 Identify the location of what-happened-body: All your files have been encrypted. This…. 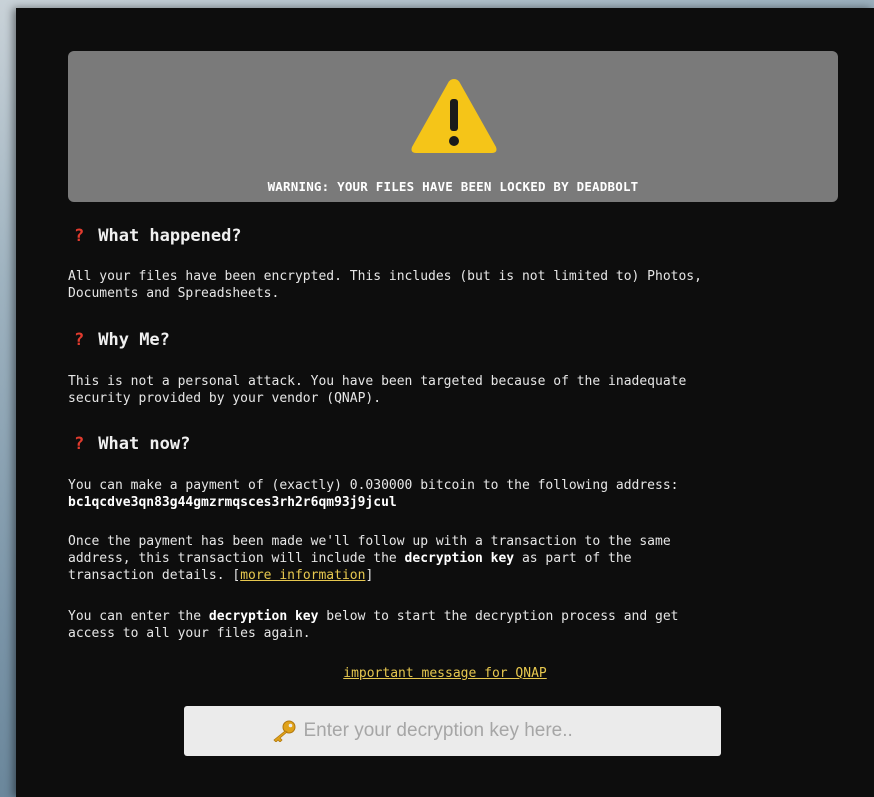
(385, 285).